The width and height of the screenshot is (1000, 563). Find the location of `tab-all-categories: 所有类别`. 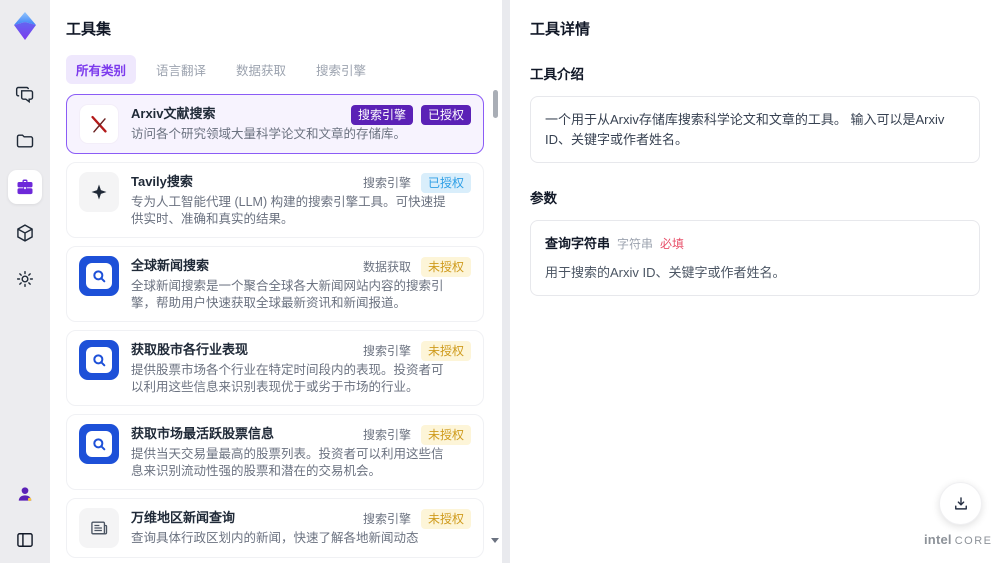

tab-all-categories: 所有类别 is located at coordinates (101, 69).